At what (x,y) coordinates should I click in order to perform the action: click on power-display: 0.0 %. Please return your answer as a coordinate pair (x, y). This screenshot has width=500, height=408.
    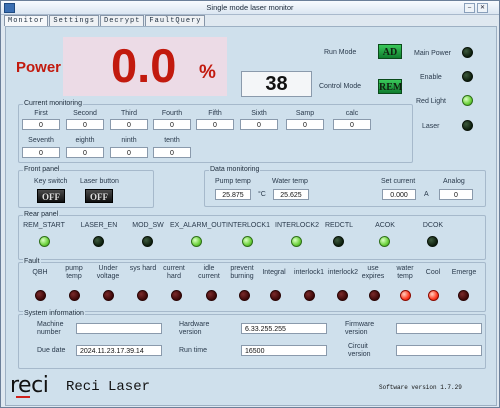
    Looking at the image, I should click on (145, 66).